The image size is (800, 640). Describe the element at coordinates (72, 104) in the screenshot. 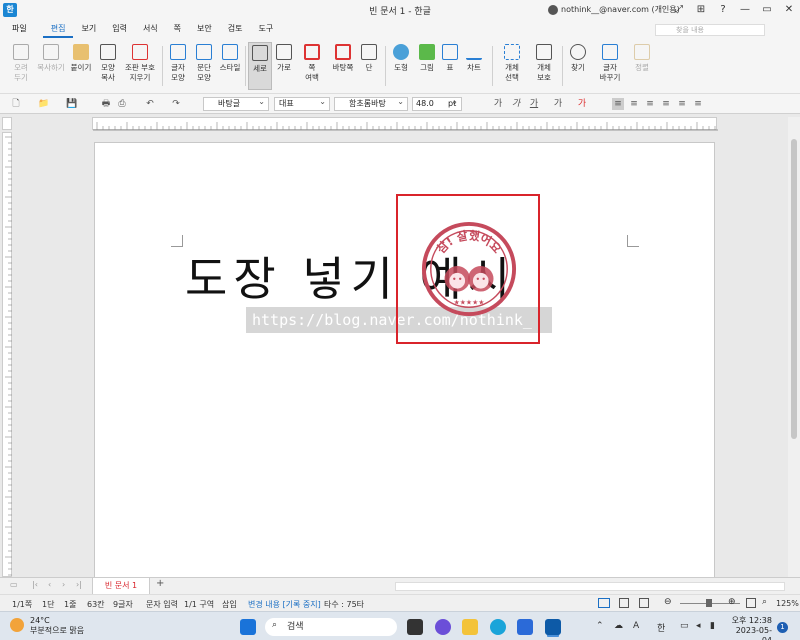

I see `save-icon: 💾` at that location.